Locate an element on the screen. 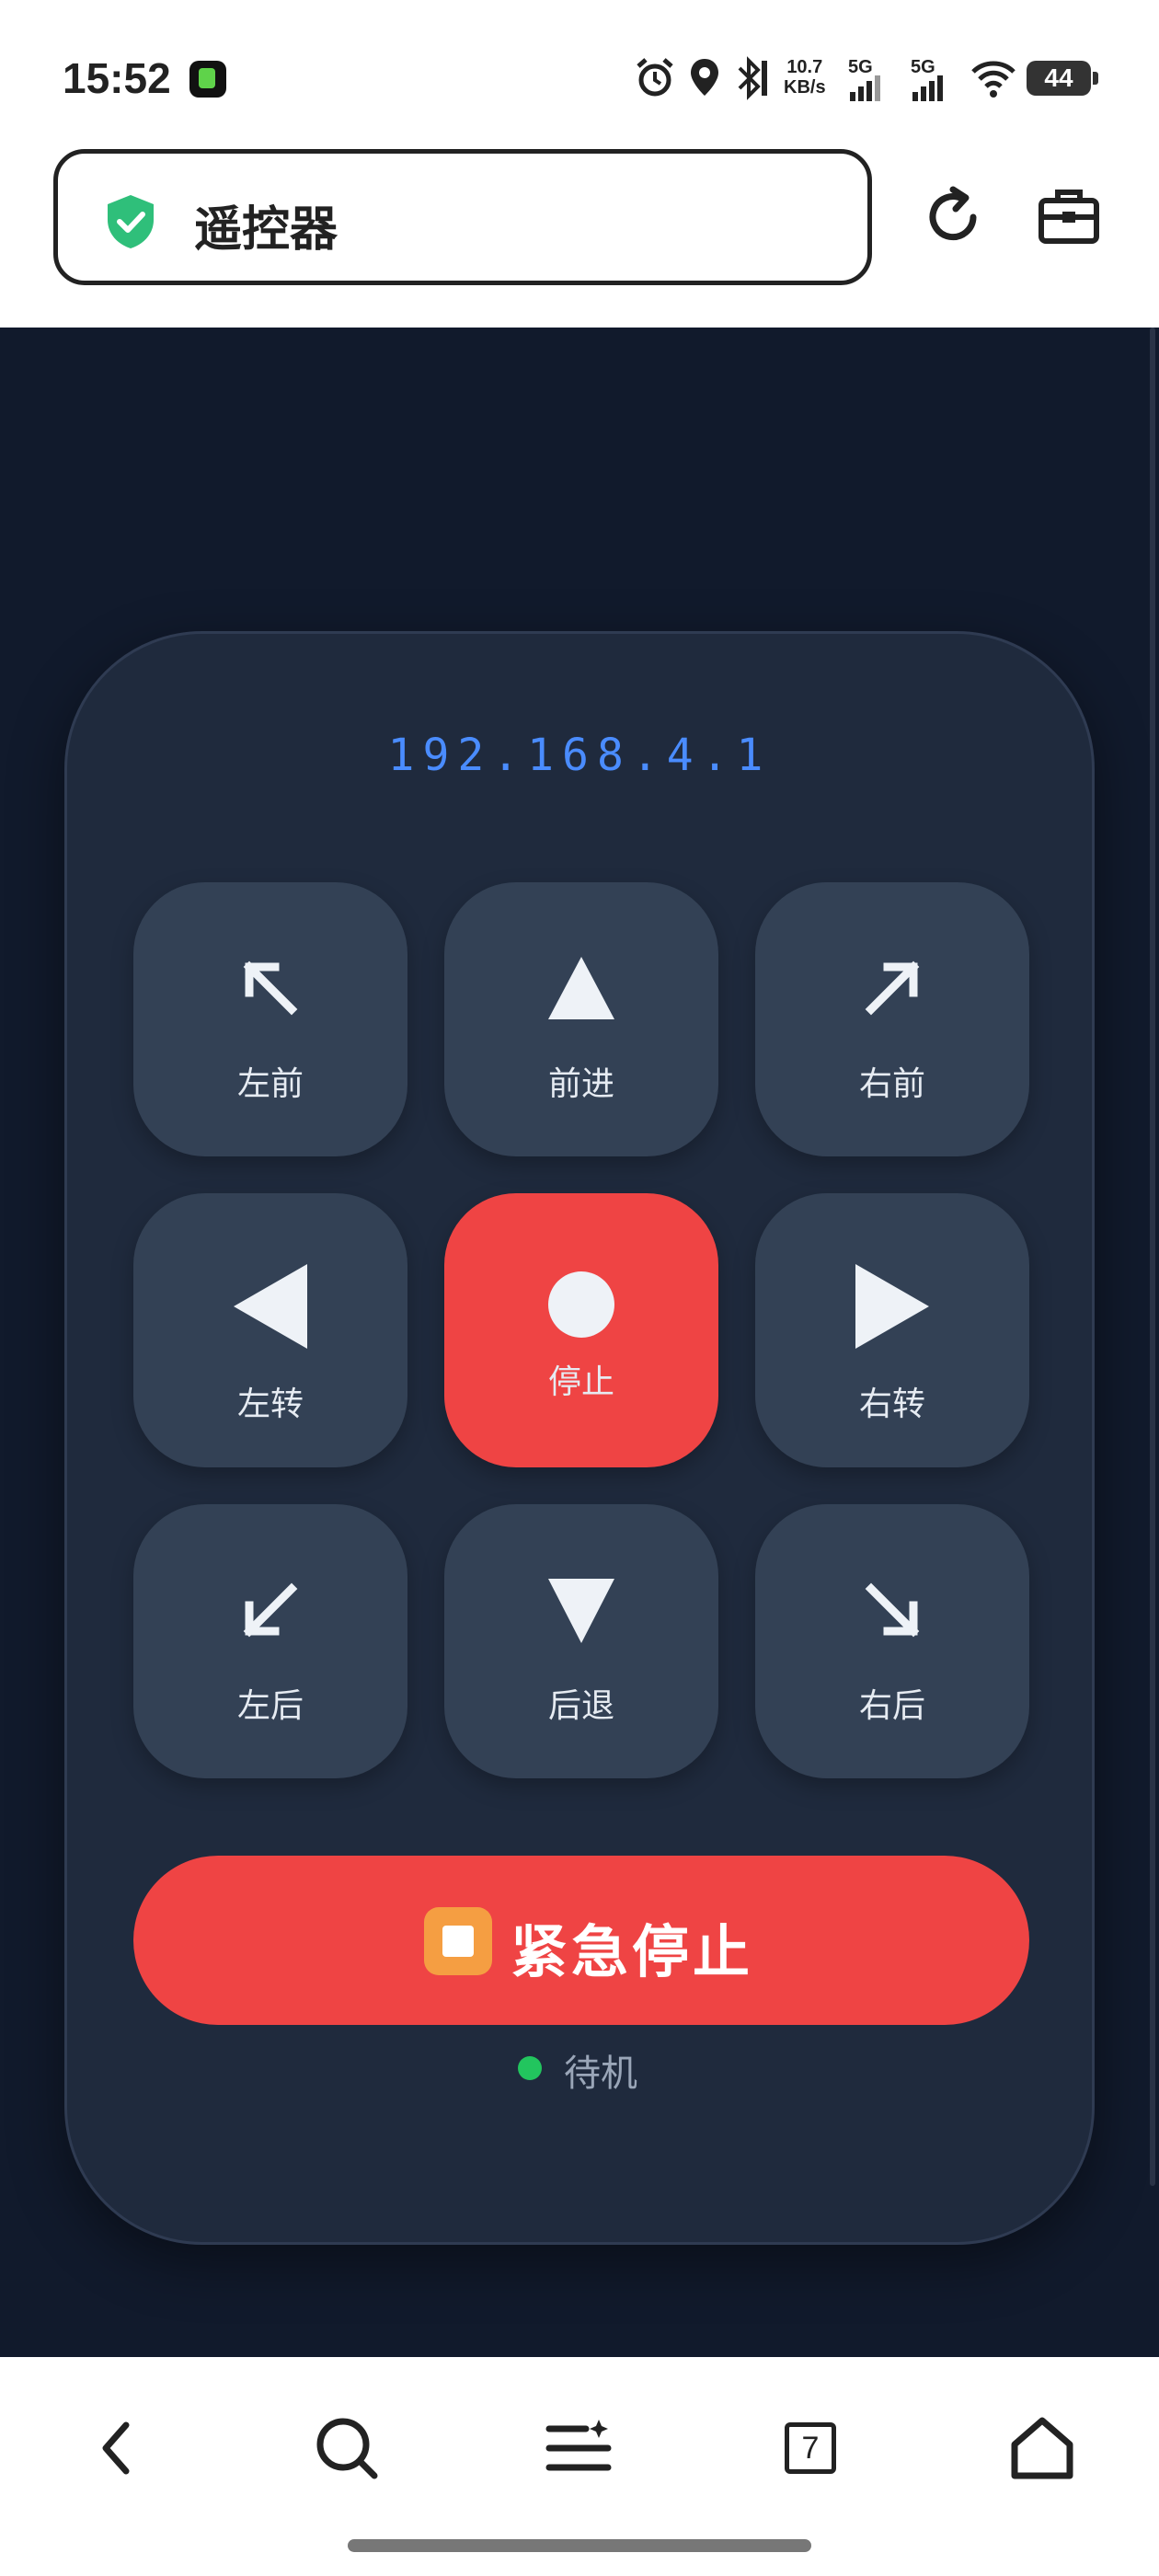  status-indicator is located at coordinates (530, 2068).